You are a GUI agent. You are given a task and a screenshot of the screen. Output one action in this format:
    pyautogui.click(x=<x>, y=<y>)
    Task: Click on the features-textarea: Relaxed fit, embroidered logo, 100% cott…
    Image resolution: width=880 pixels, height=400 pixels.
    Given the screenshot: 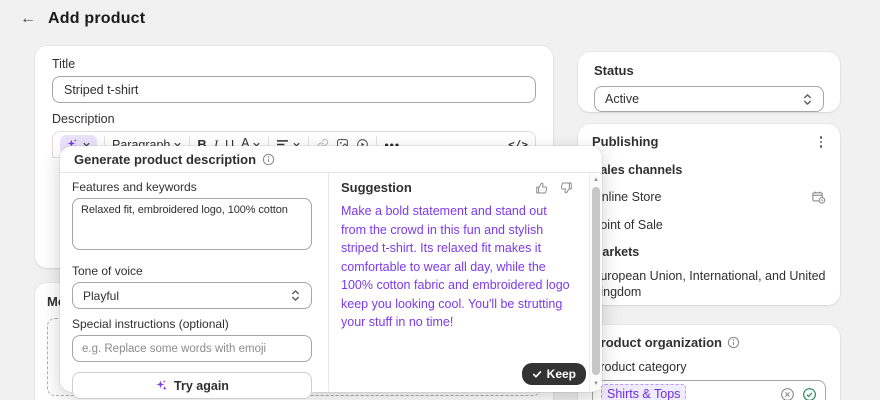 What is the action you would take?
    pyautogui.click(x=192, y=224)
    